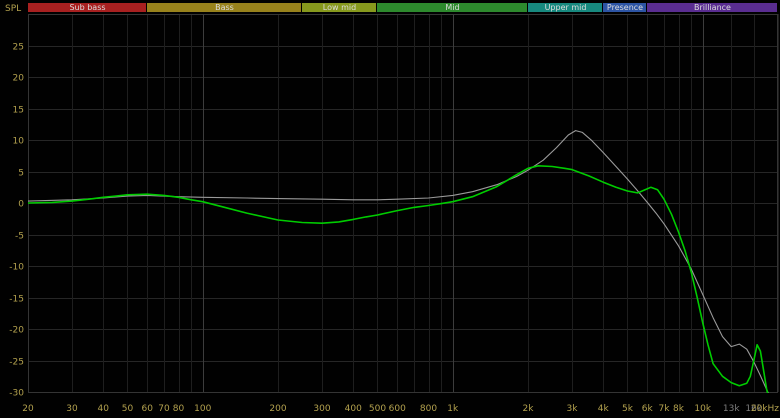  What do you see at coordinates (648, 409) in the screenshot?
I see `x-tick-label: 6k` at bounding box center [648, 409].